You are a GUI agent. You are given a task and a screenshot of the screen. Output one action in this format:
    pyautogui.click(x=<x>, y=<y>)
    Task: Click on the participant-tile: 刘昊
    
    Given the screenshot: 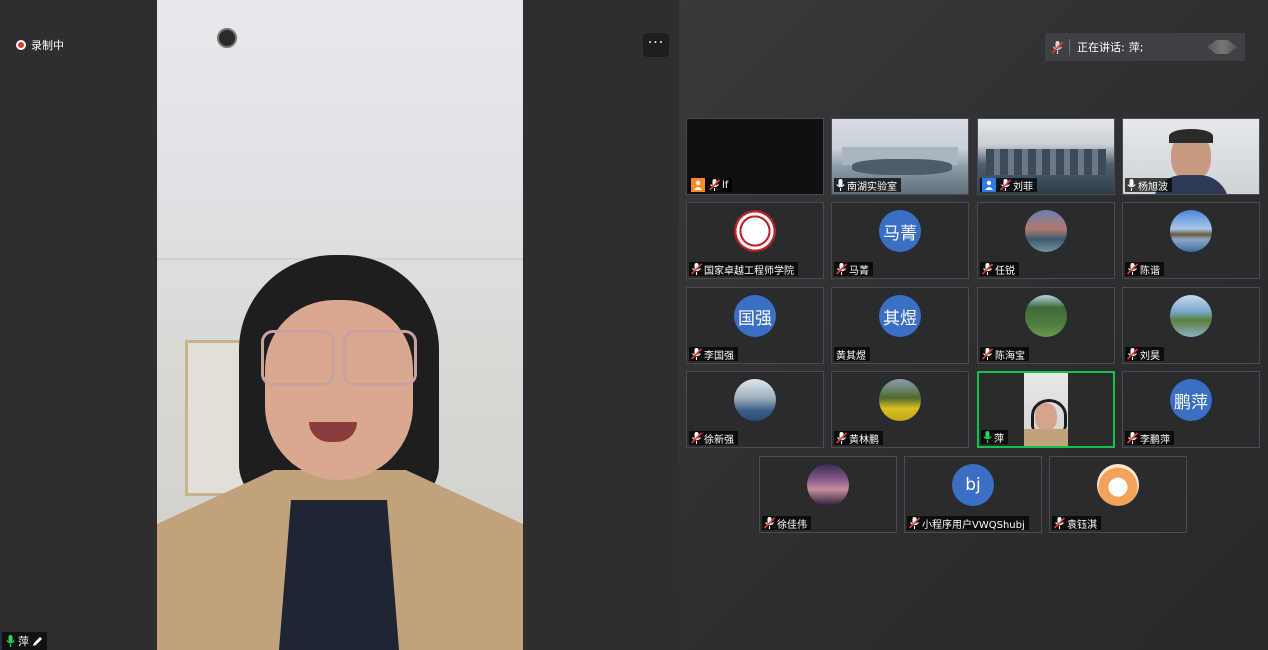 What is the action you would take?
    pyautogui.click(x=1191, y=325)
    